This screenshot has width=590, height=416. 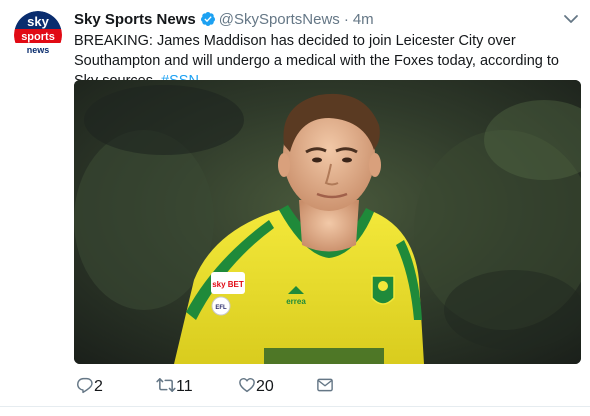 I want to click on retweet-button: 11, so click(x=174, y=387).